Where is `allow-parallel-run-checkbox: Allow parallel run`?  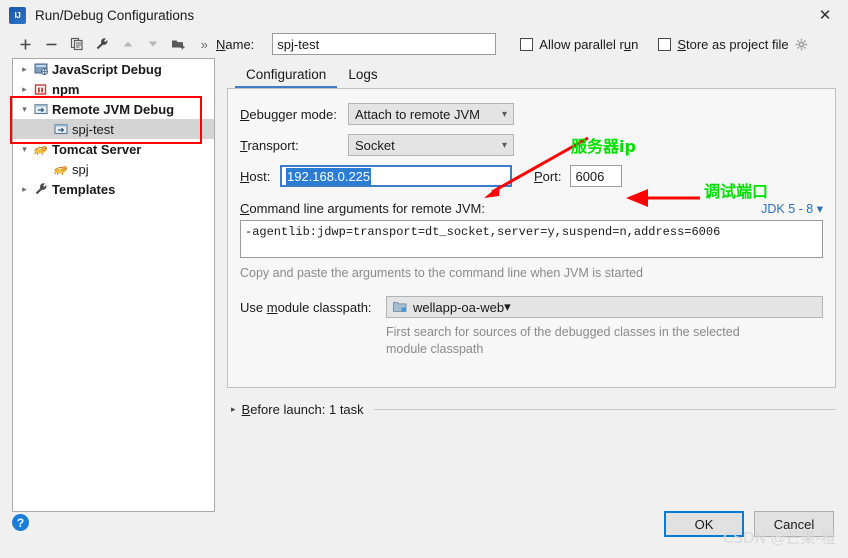 allow-parallel-run-checkbox: Allow parallel run is located at coordinates (579, 44).